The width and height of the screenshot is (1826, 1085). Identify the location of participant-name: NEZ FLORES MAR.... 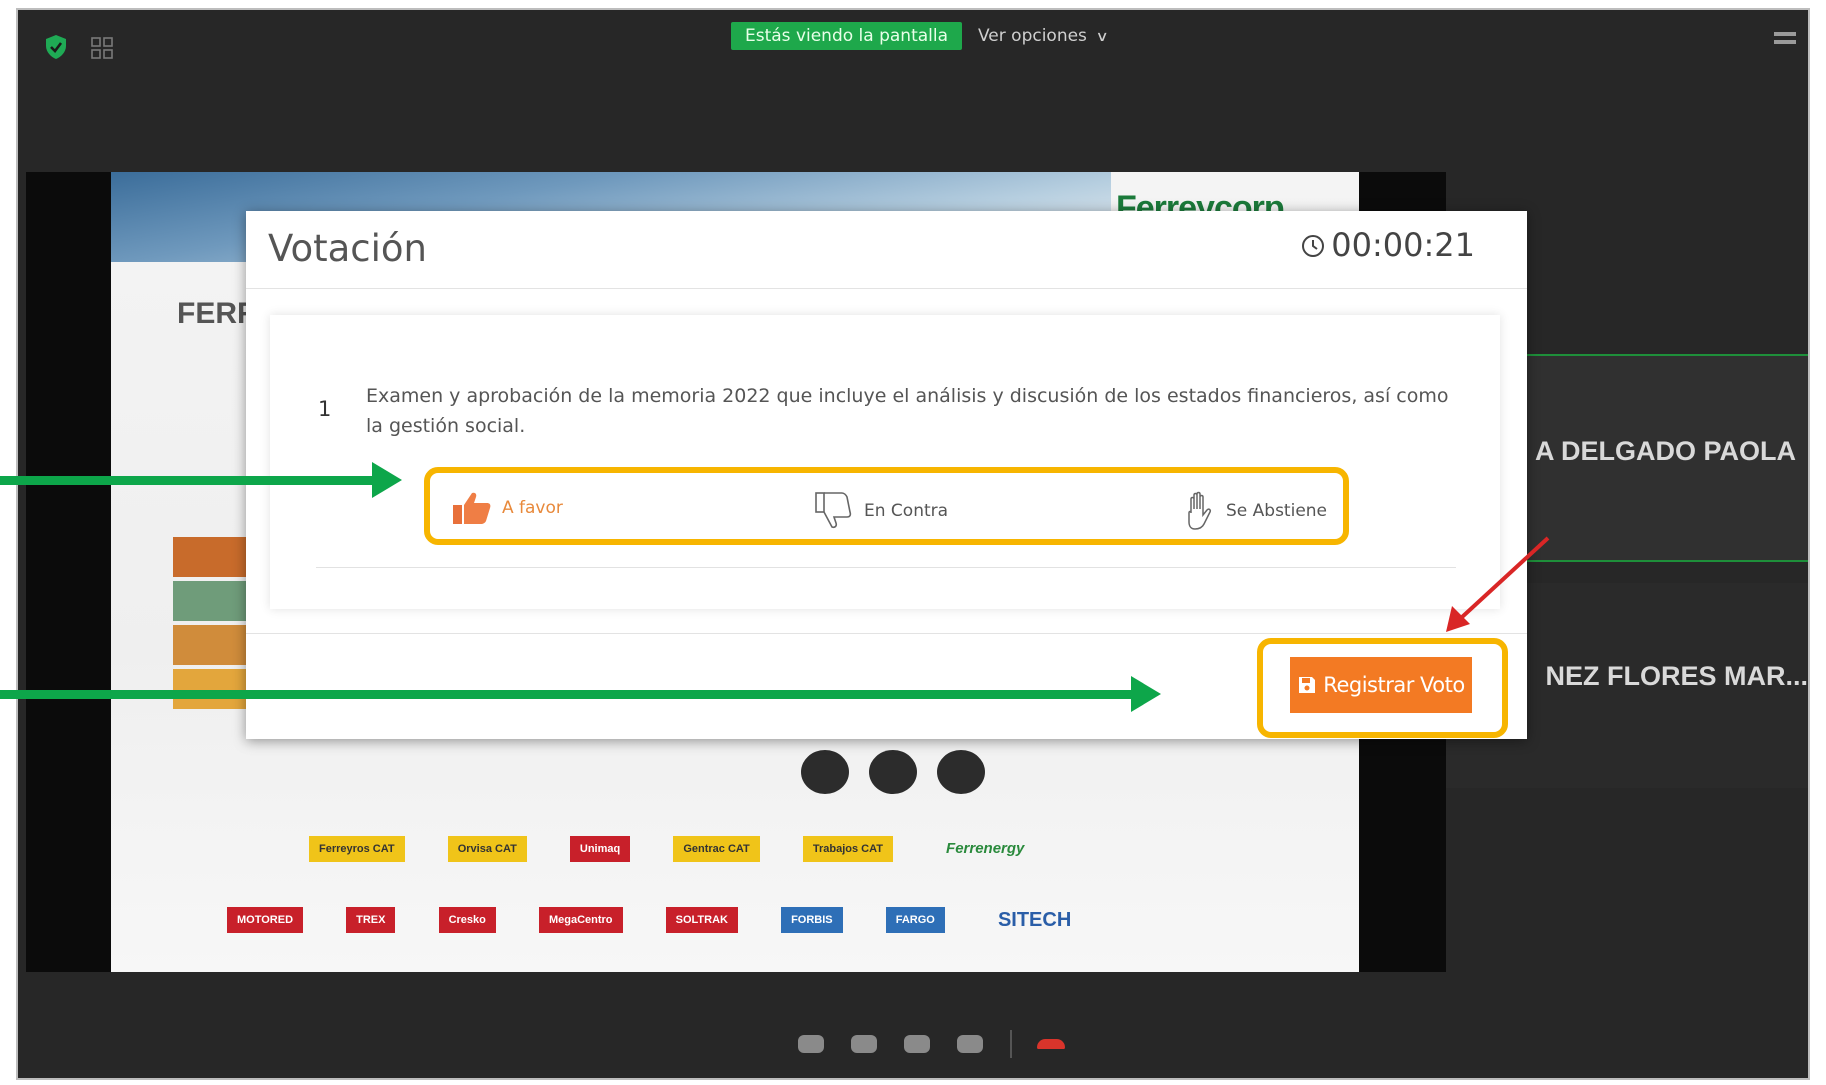
(1677, 676).